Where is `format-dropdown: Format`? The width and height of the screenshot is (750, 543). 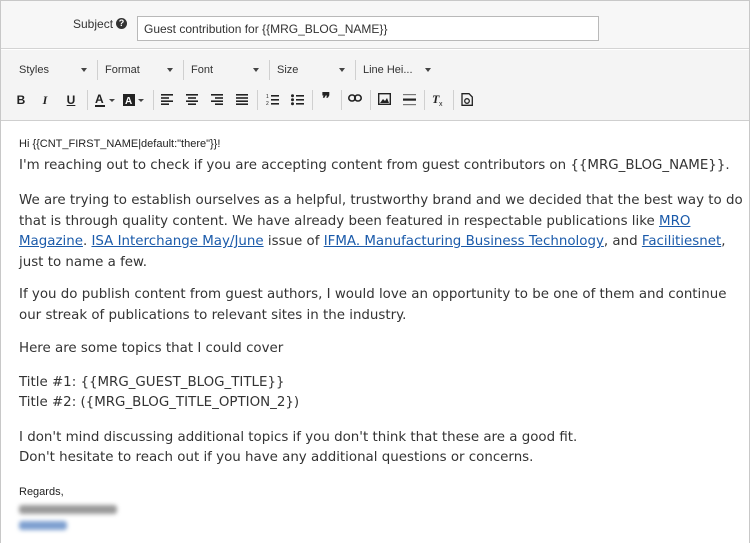 format-dropdown: Format is located at coordinates (140, 70).